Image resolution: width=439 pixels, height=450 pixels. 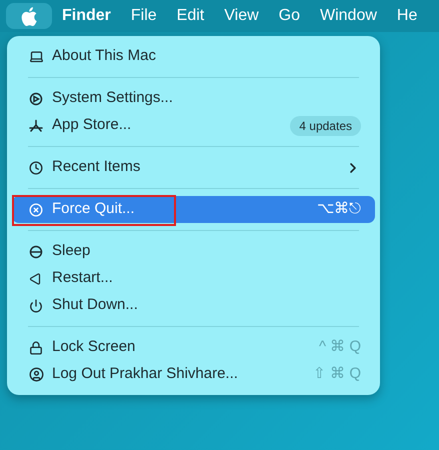 I want to click on menu-item: App Store... 4 updates, so click(x=193, y=125).